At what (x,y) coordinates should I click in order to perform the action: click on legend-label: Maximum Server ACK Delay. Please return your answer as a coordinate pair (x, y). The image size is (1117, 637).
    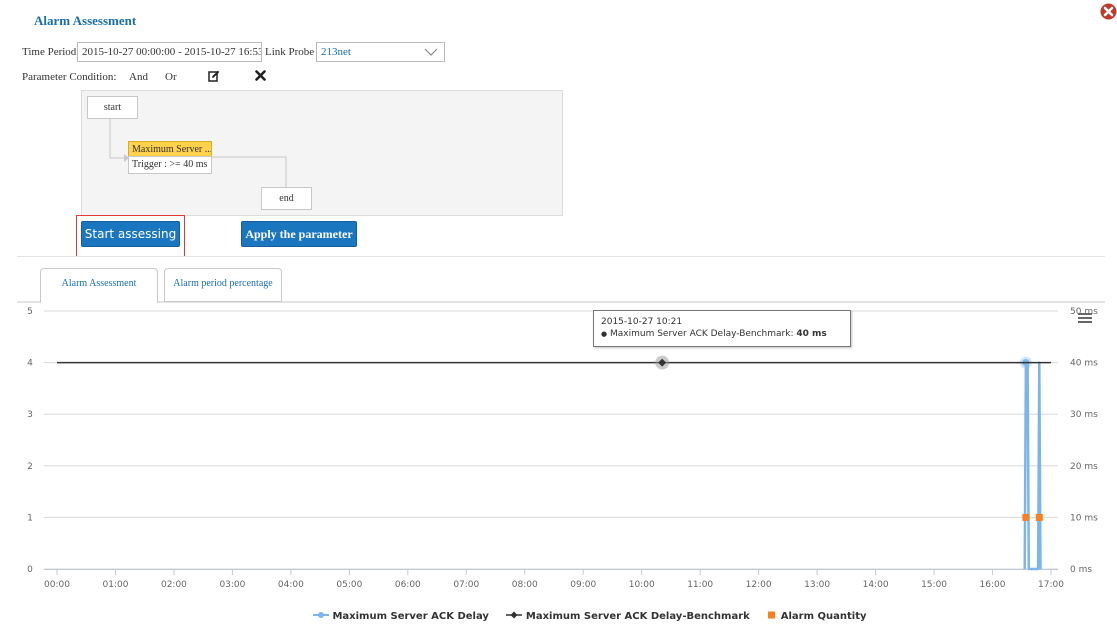
    Looking at the image, I should click on (410, 616).